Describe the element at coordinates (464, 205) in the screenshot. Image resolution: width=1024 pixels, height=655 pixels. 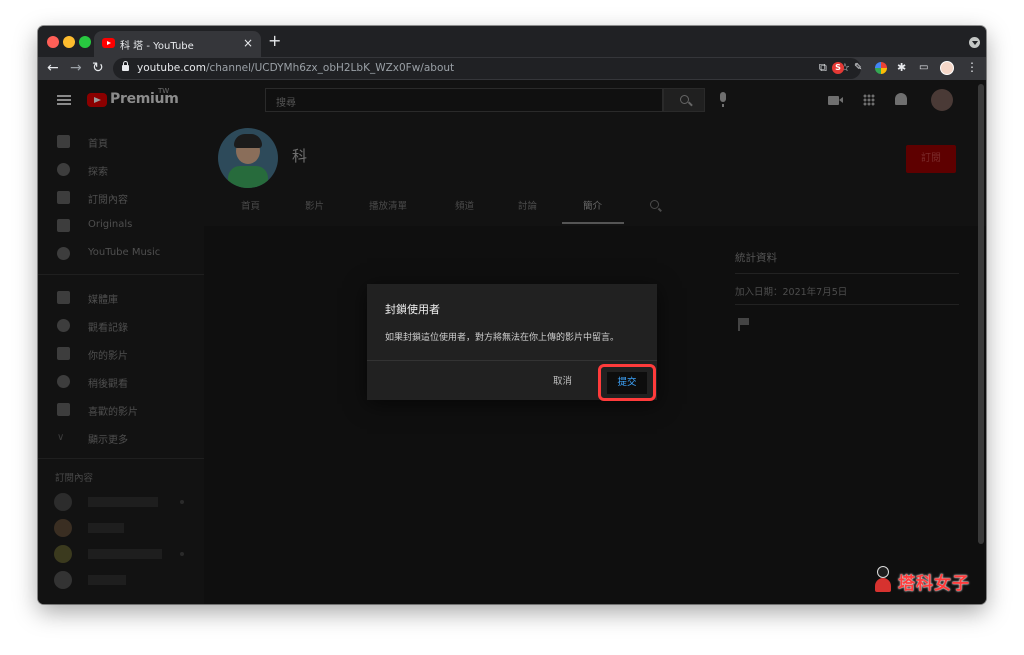
I see `tab-channels: 頻道` at that location.